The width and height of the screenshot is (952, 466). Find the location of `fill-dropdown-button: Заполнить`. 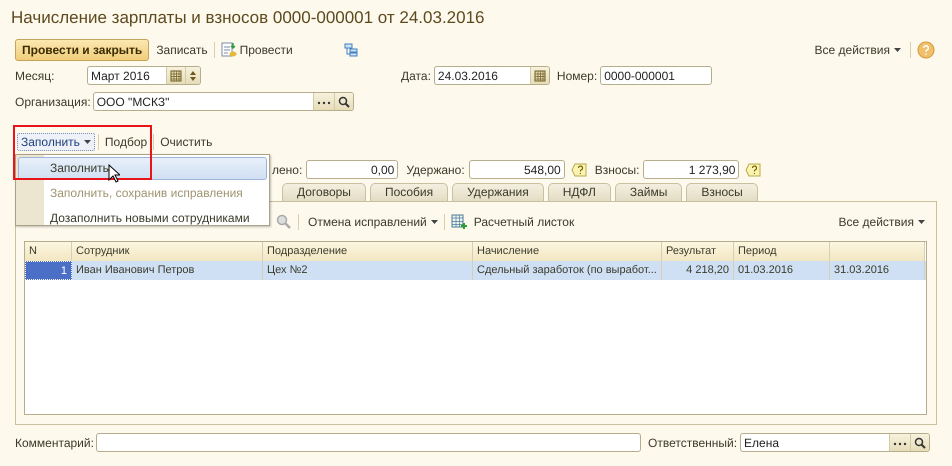

fill-dropdown-button: Заполнить is located at coordinates (56, 142).